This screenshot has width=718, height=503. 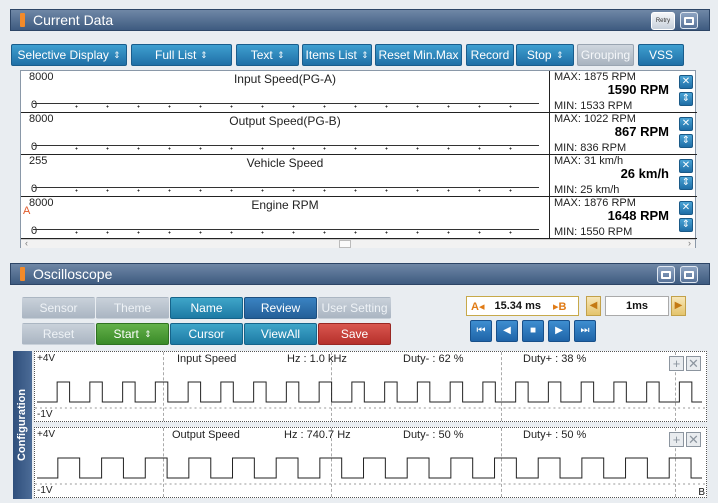 I want to click on toolbar-button-3: Items List ⇕, so click(x=337, y=55).